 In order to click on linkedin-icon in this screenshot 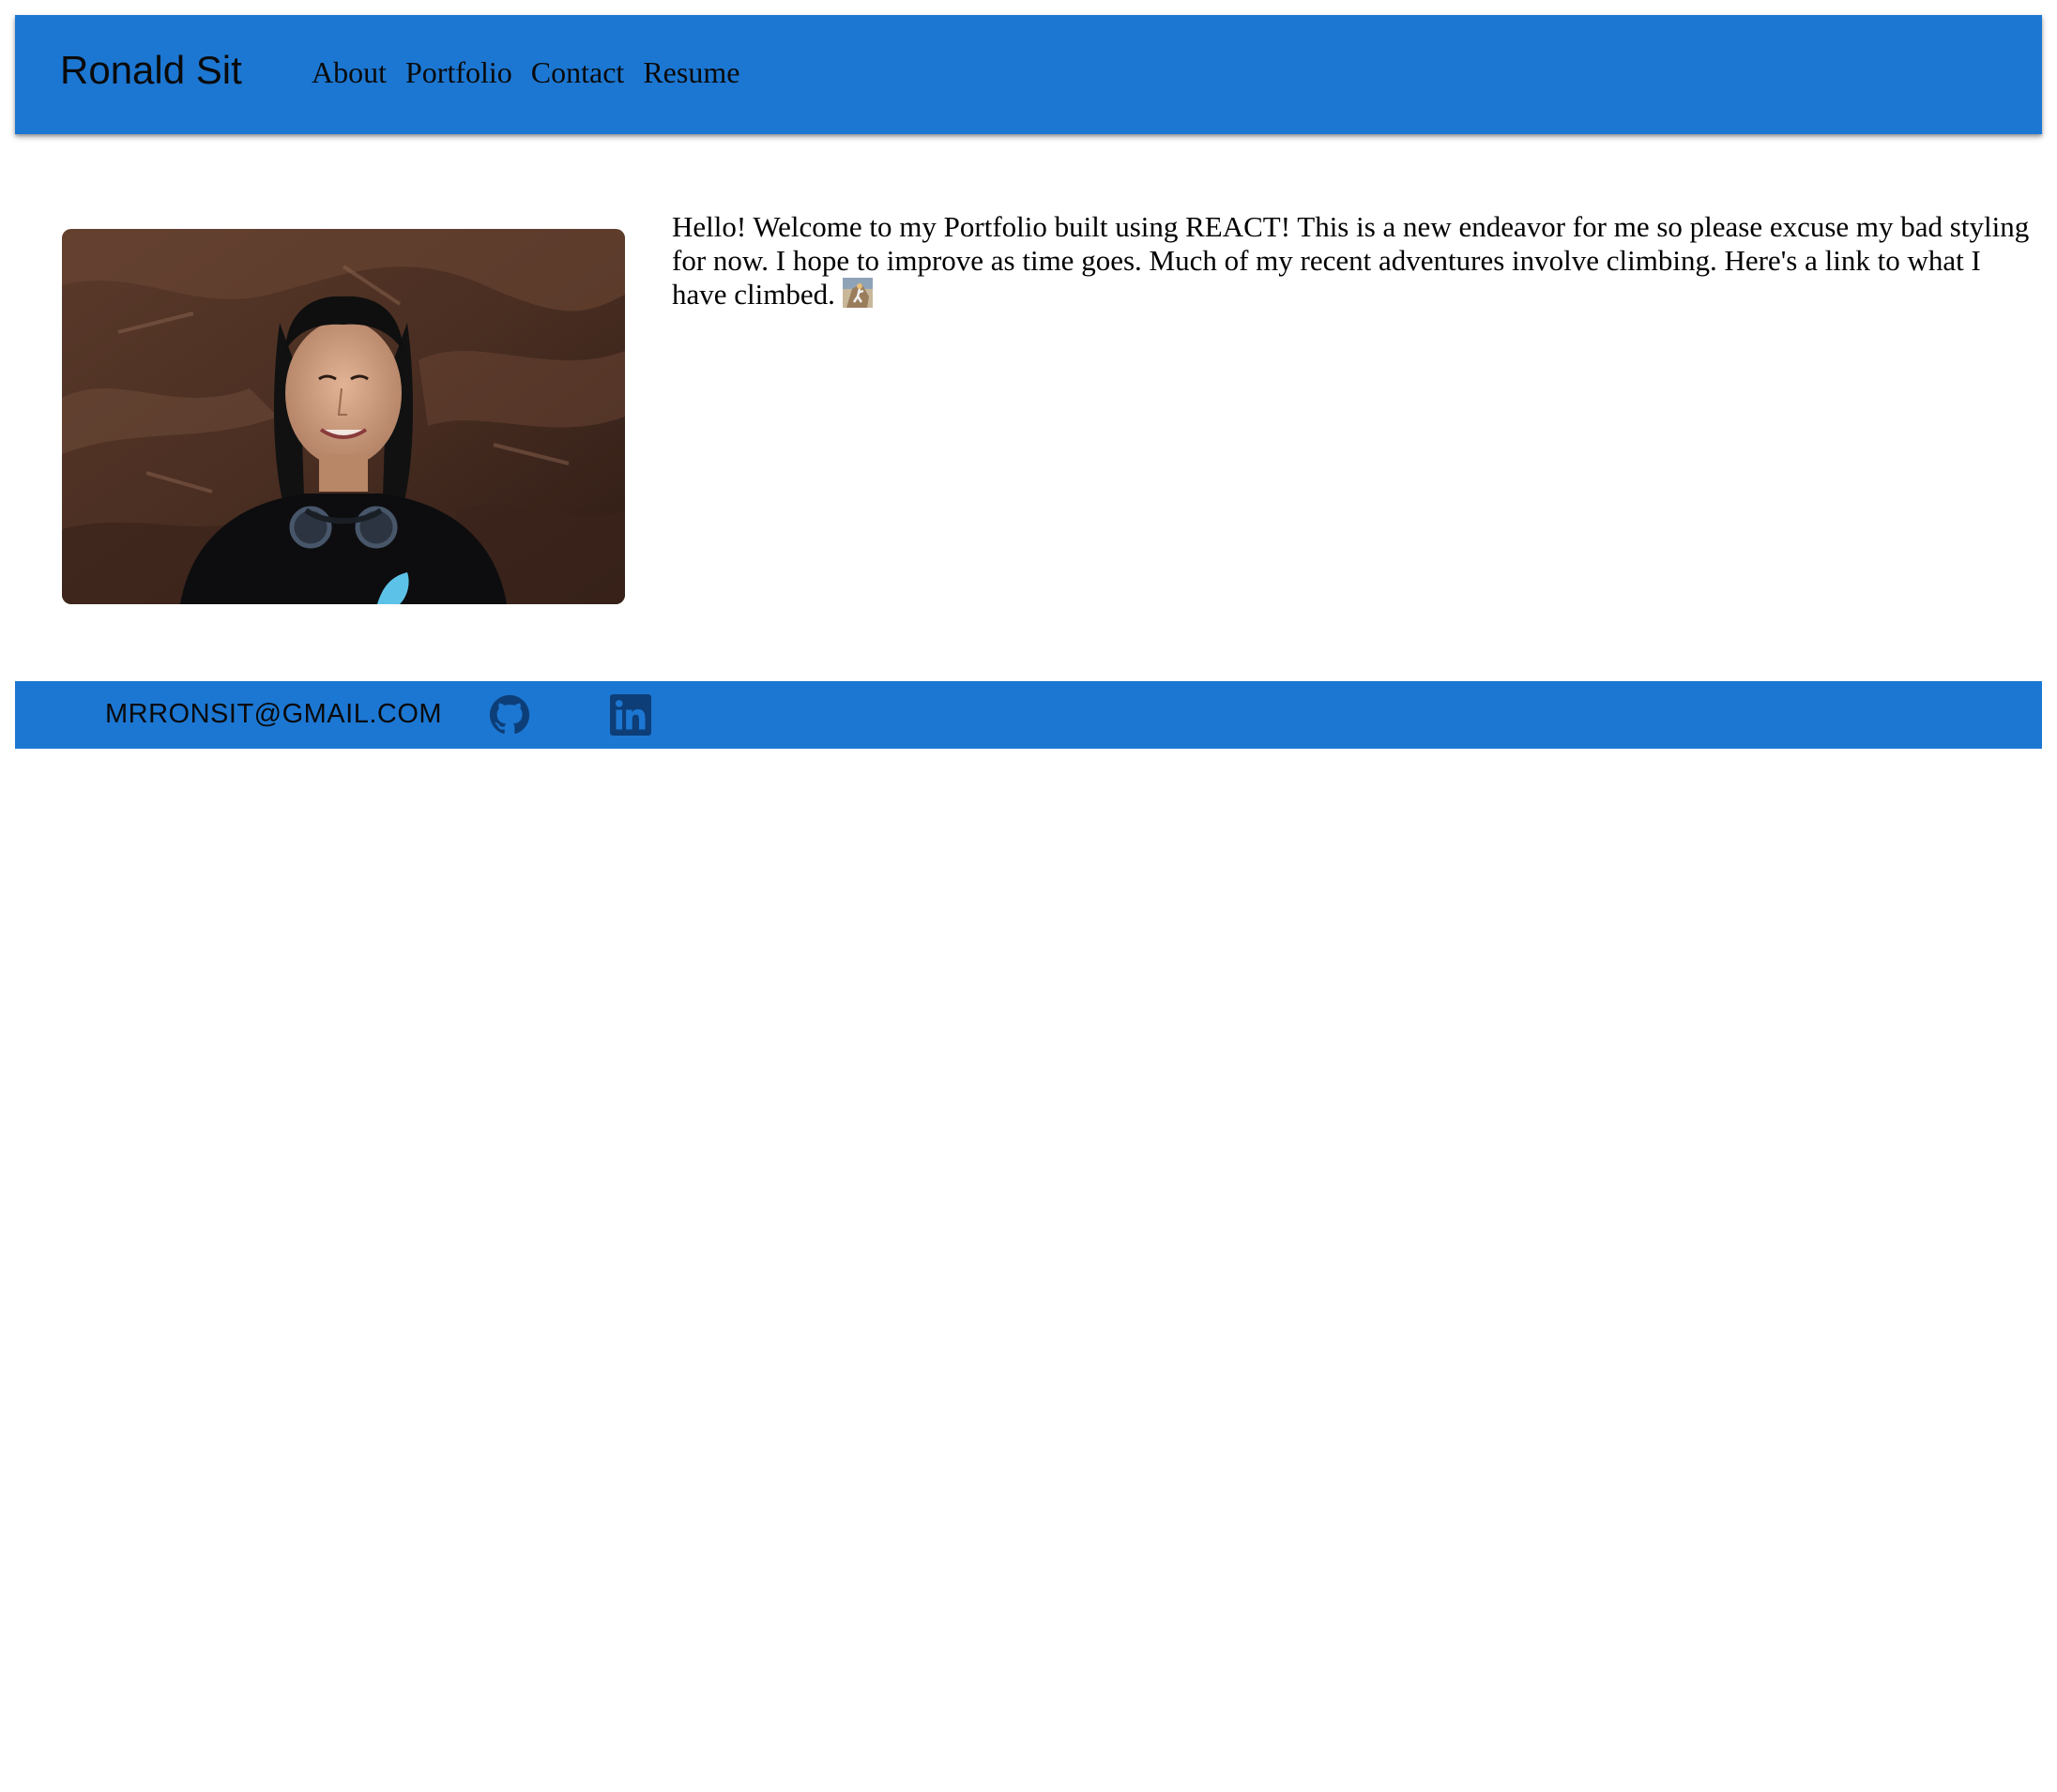, I will do `click(630, 715)`.